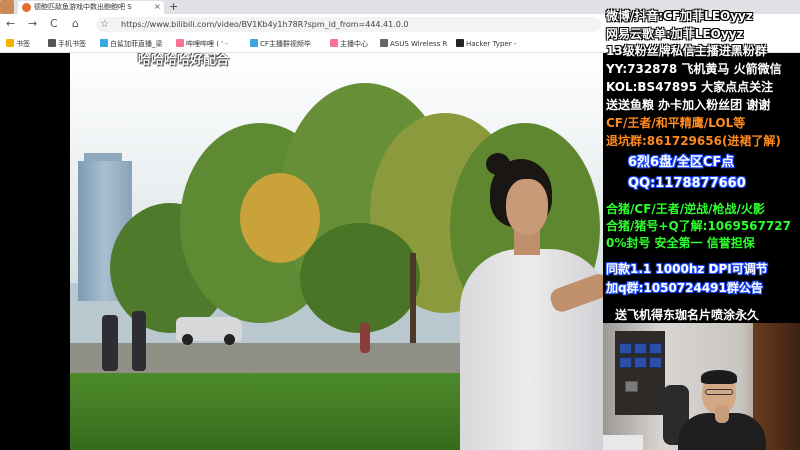 The height and width of the screenshot is (450, 800). Describe the element at coordinates (681, 162) in the screenshot. I see `overlay-line-cf-points: 6烈6盘/全区CF点` at that location.